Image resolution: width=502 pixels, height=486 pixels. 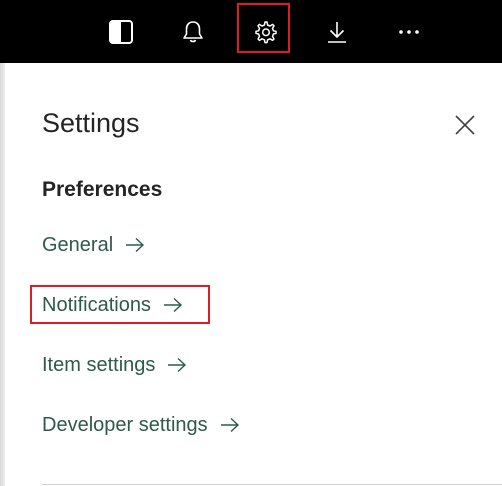 I want to click on link-general: General, so click(x=93, y=245).